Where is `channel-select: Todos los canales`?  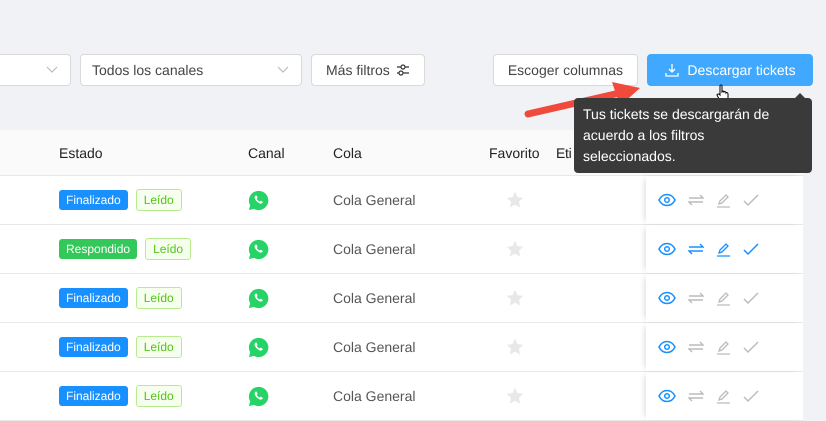
channel-select: Todos los canales is located at coordinates (191, 70).